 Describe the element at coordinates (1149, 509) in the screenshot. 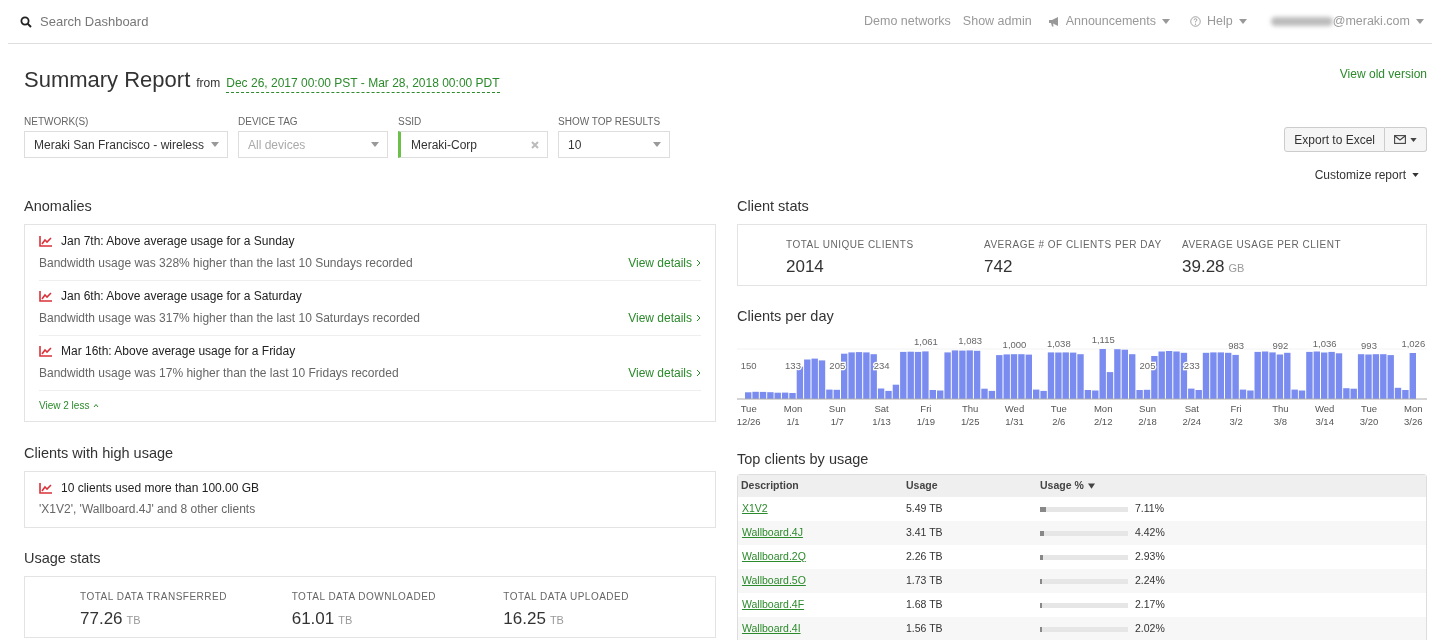

I see `usage-percent: 7.11%` at that location.